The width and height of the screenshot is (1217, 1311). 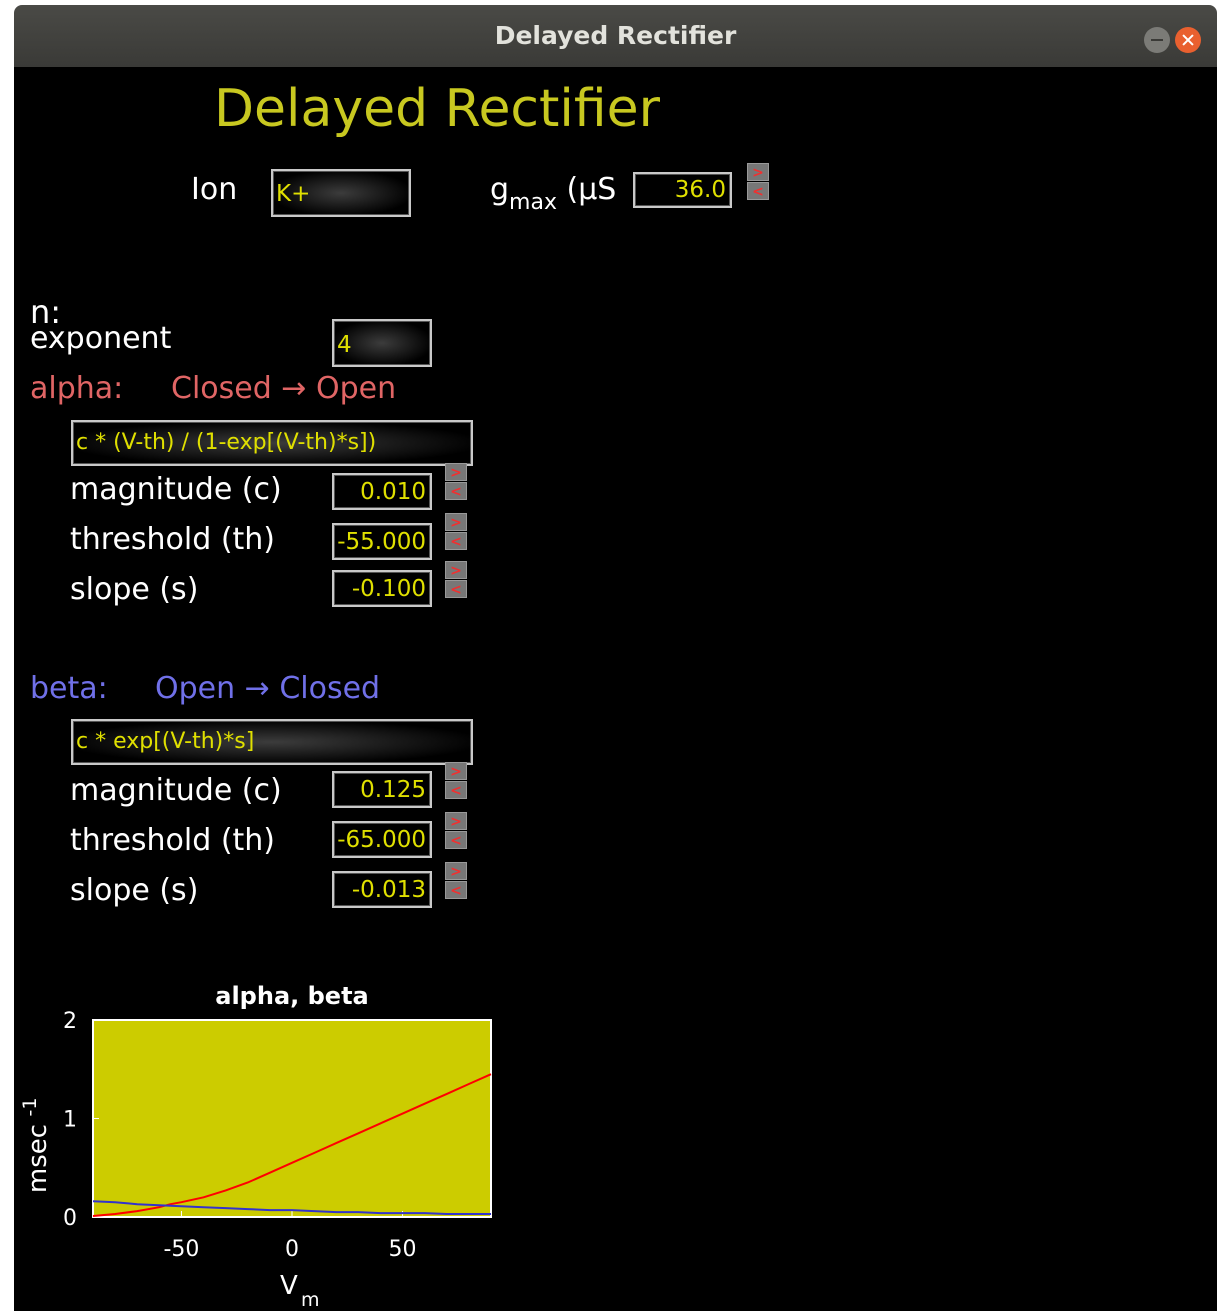 I want to click on beta-threshold-stepper: > <, so click(x=456, y=831).